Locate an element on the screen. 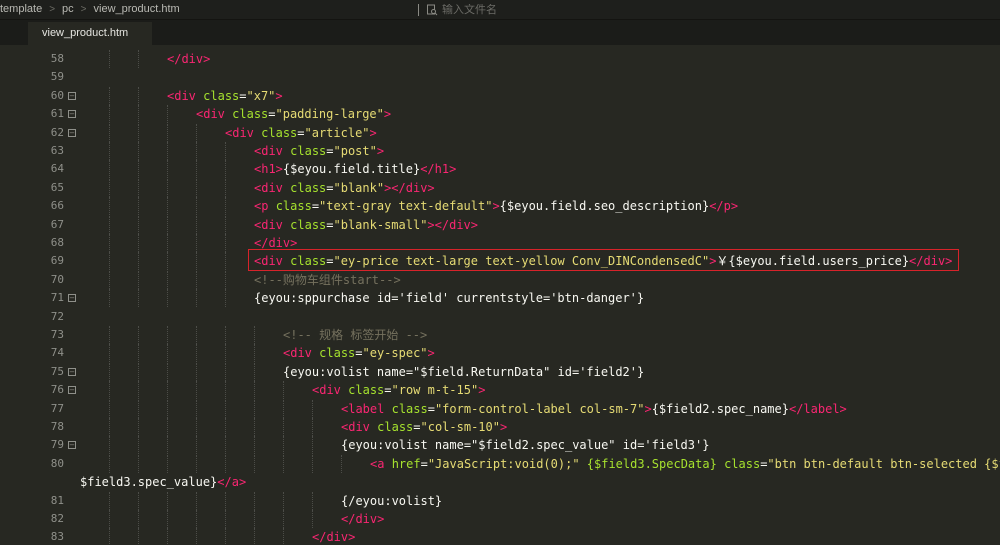 This screenshot has height=545, width=1000. code-line: 74 <div class="ey-spec"> is located at coordinates (500, 353).